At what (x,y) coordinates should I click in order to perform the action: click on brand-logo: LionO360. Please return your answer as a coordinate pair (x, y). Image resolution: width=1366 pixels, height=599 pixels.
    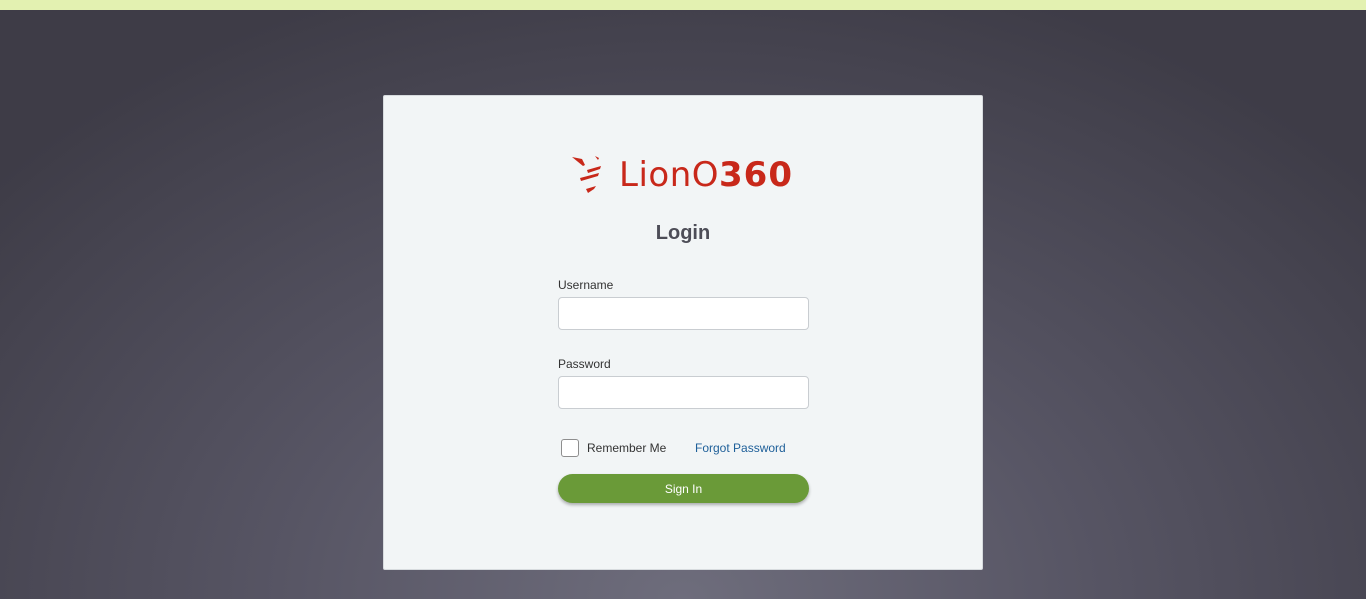
    Looking at the image, I should click on (686, 175).